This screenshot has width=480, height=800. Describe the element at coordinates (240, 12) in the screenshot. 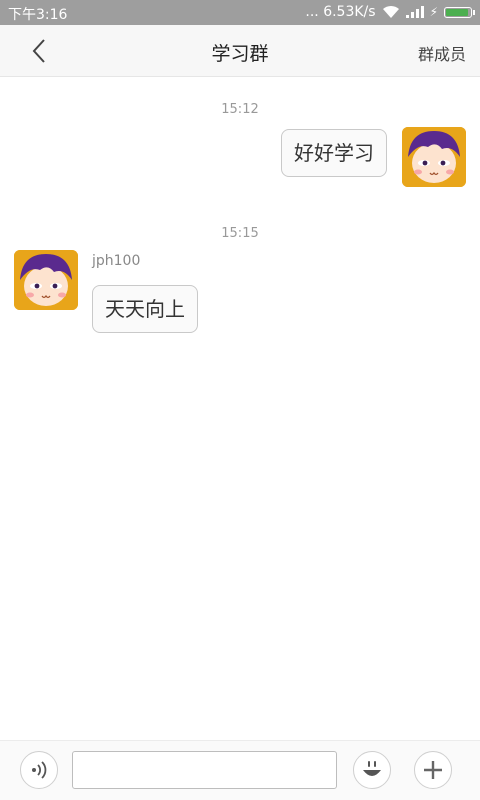

I see `status-bar: 下午3:16 ... 6.53K/s ⚡` at that location.